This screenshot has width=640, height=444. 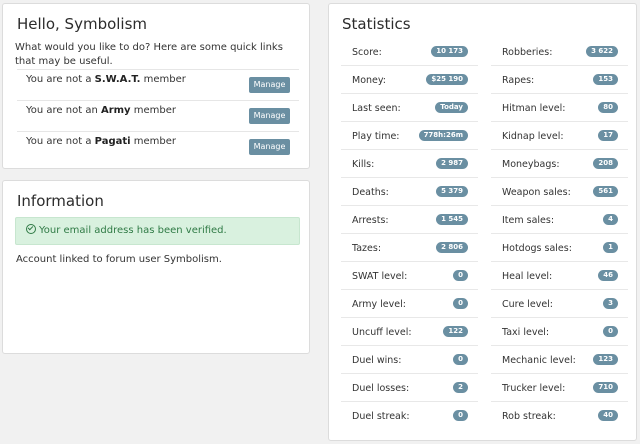 I want to click on stat-row-swat-level: SWAT level: 0, so click(x=409, y=276).